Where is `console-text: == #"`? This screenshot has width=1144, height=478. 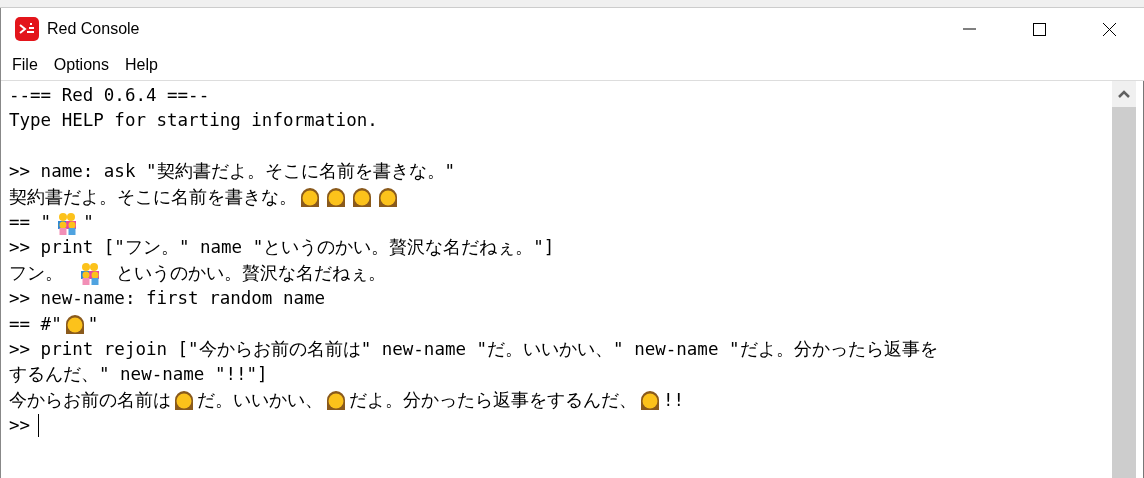 console-text: == #" is located at coordinates (35, 324).